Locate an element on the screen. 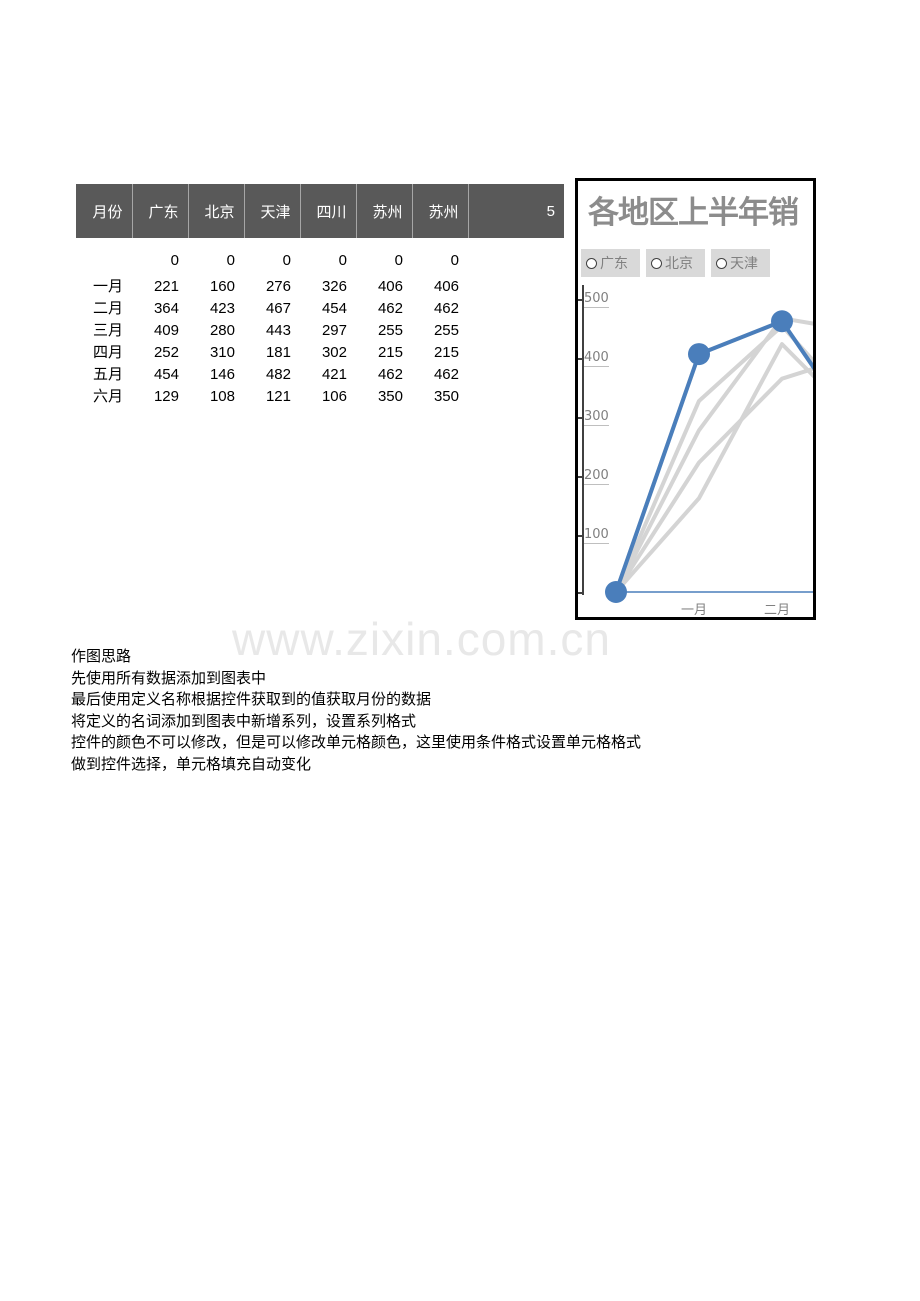 Image resolution: width=920 pixels, height=1301 pixels. table-row: 二月 364 423 467 454 462 462 is located at coordinates (320, 309).